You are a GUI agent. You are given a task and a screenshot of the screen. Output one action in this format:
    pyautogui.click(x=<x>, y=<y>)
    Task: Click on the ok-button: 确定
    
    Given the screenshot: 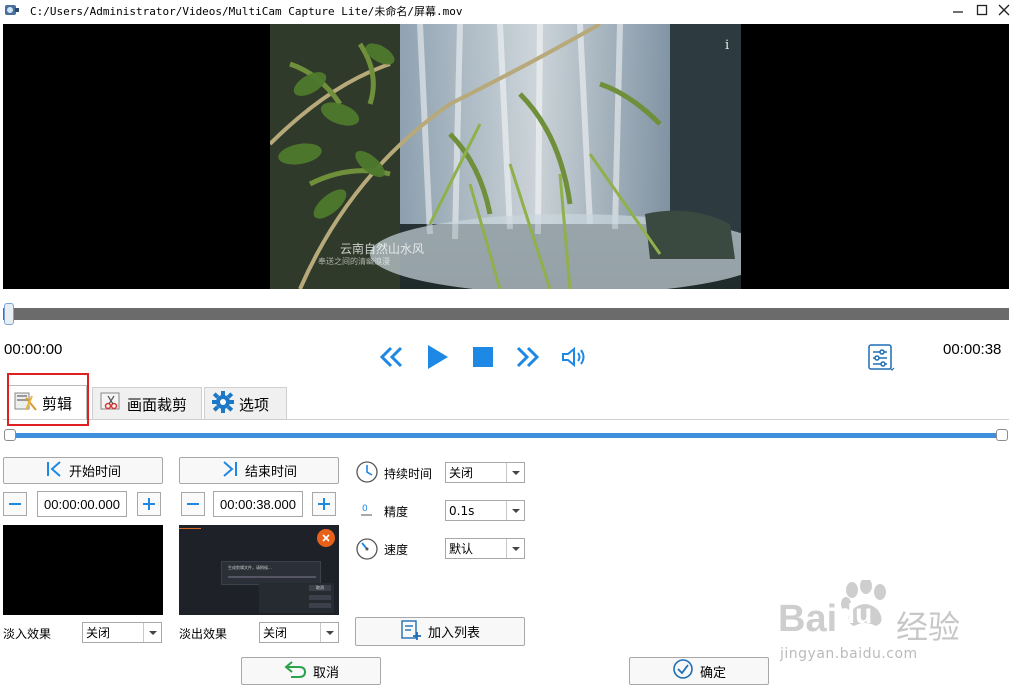 What is the action you would take?
    pyautogui.click(x=699, y=671)
    